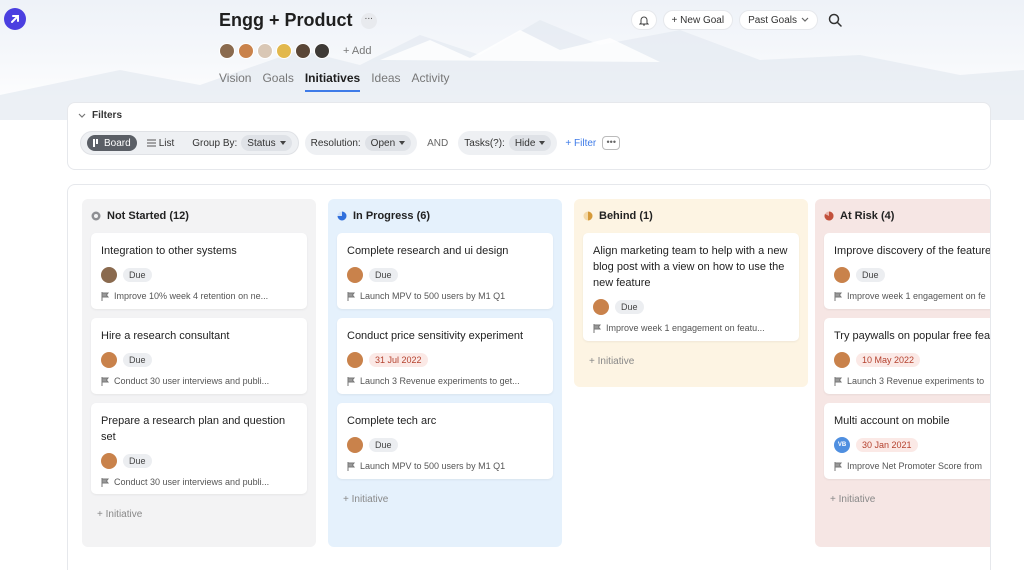  What do you see at coordinates (169, 251) in the screenshot?
I see `card-title: Integration to other systems` at bounding box center [169, 251].